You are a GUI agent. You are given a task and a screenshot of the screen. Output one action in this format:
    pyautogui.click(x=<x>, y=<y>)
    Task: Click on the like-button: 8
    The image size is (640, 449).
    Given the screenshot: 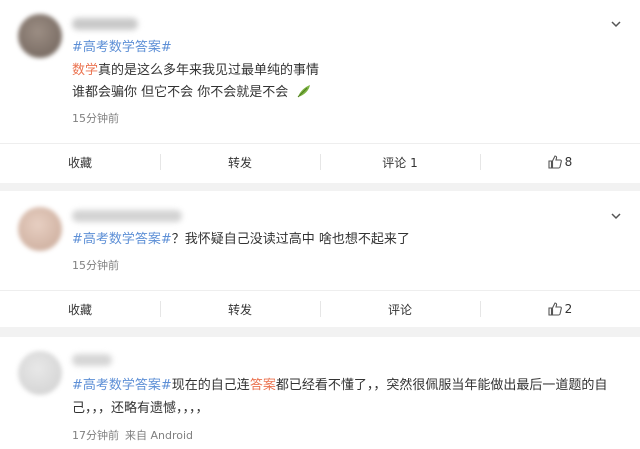 What is the action you would take?
    pyautogui.click(x=560, y=162)
    